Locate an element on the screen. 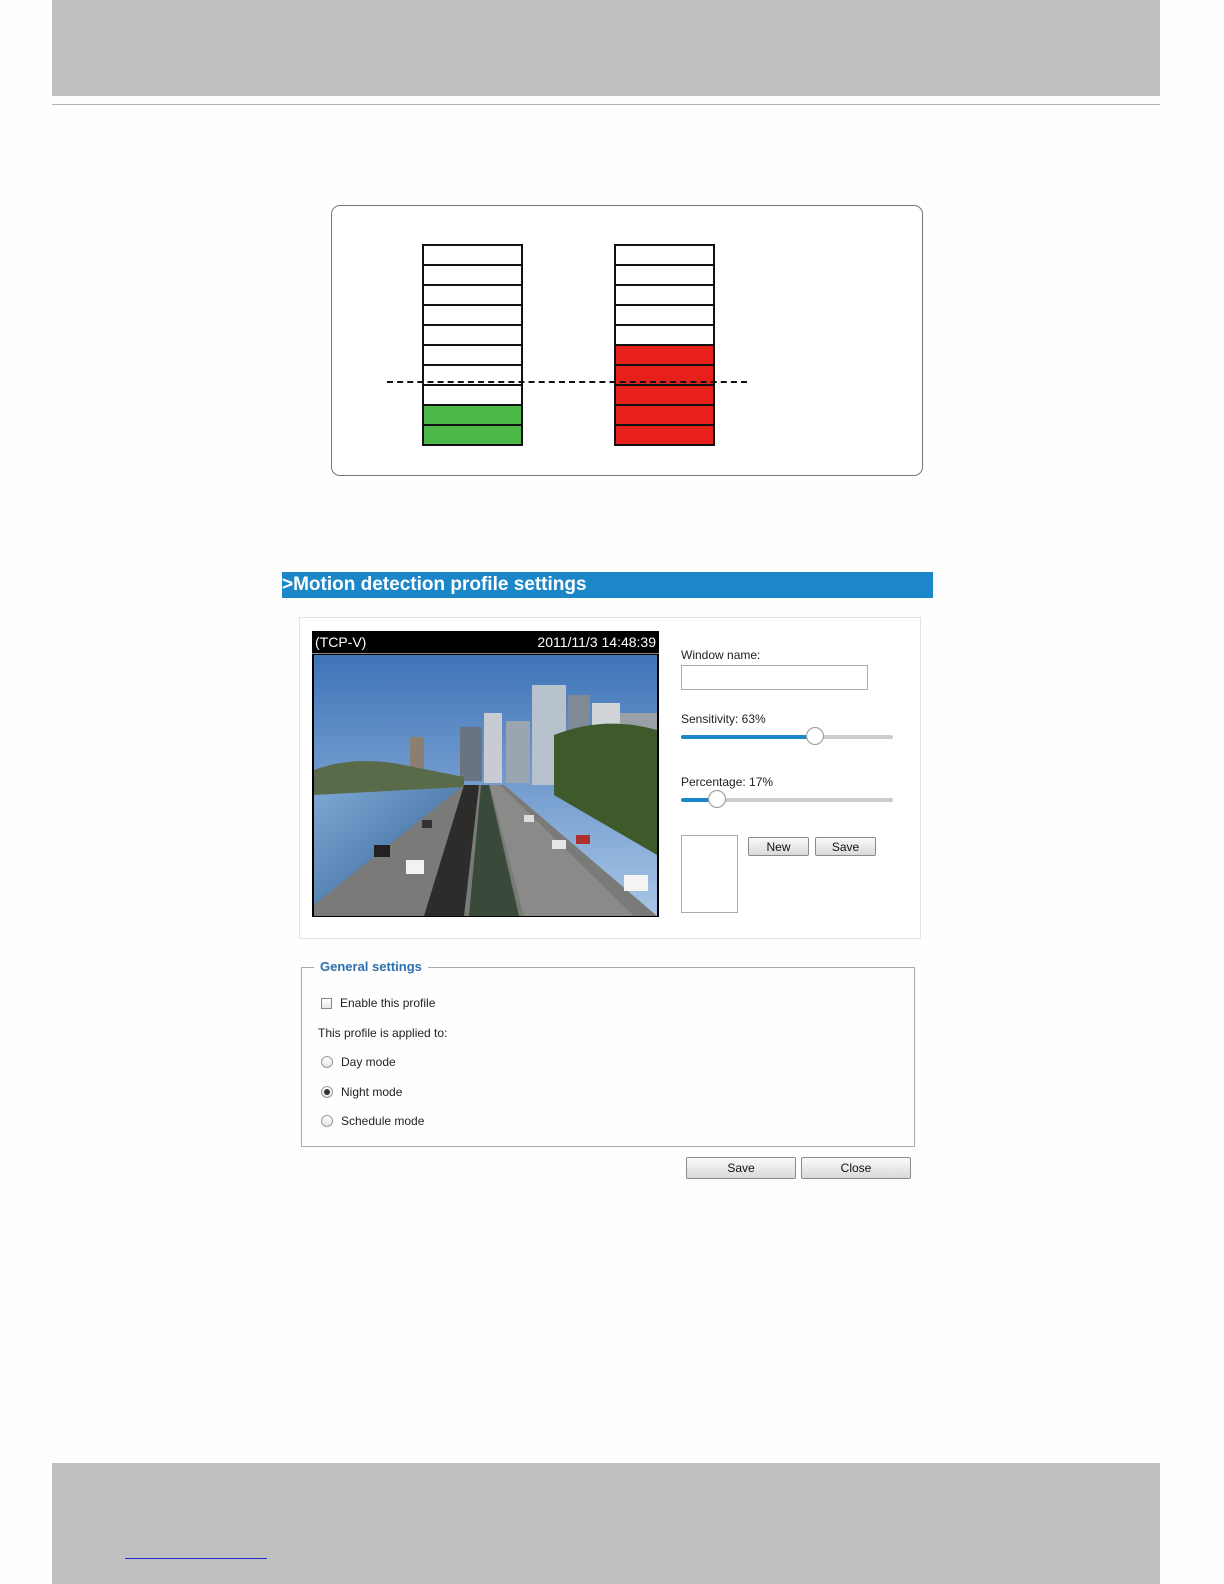  right-level-meter is located at coordinates (664, 345).